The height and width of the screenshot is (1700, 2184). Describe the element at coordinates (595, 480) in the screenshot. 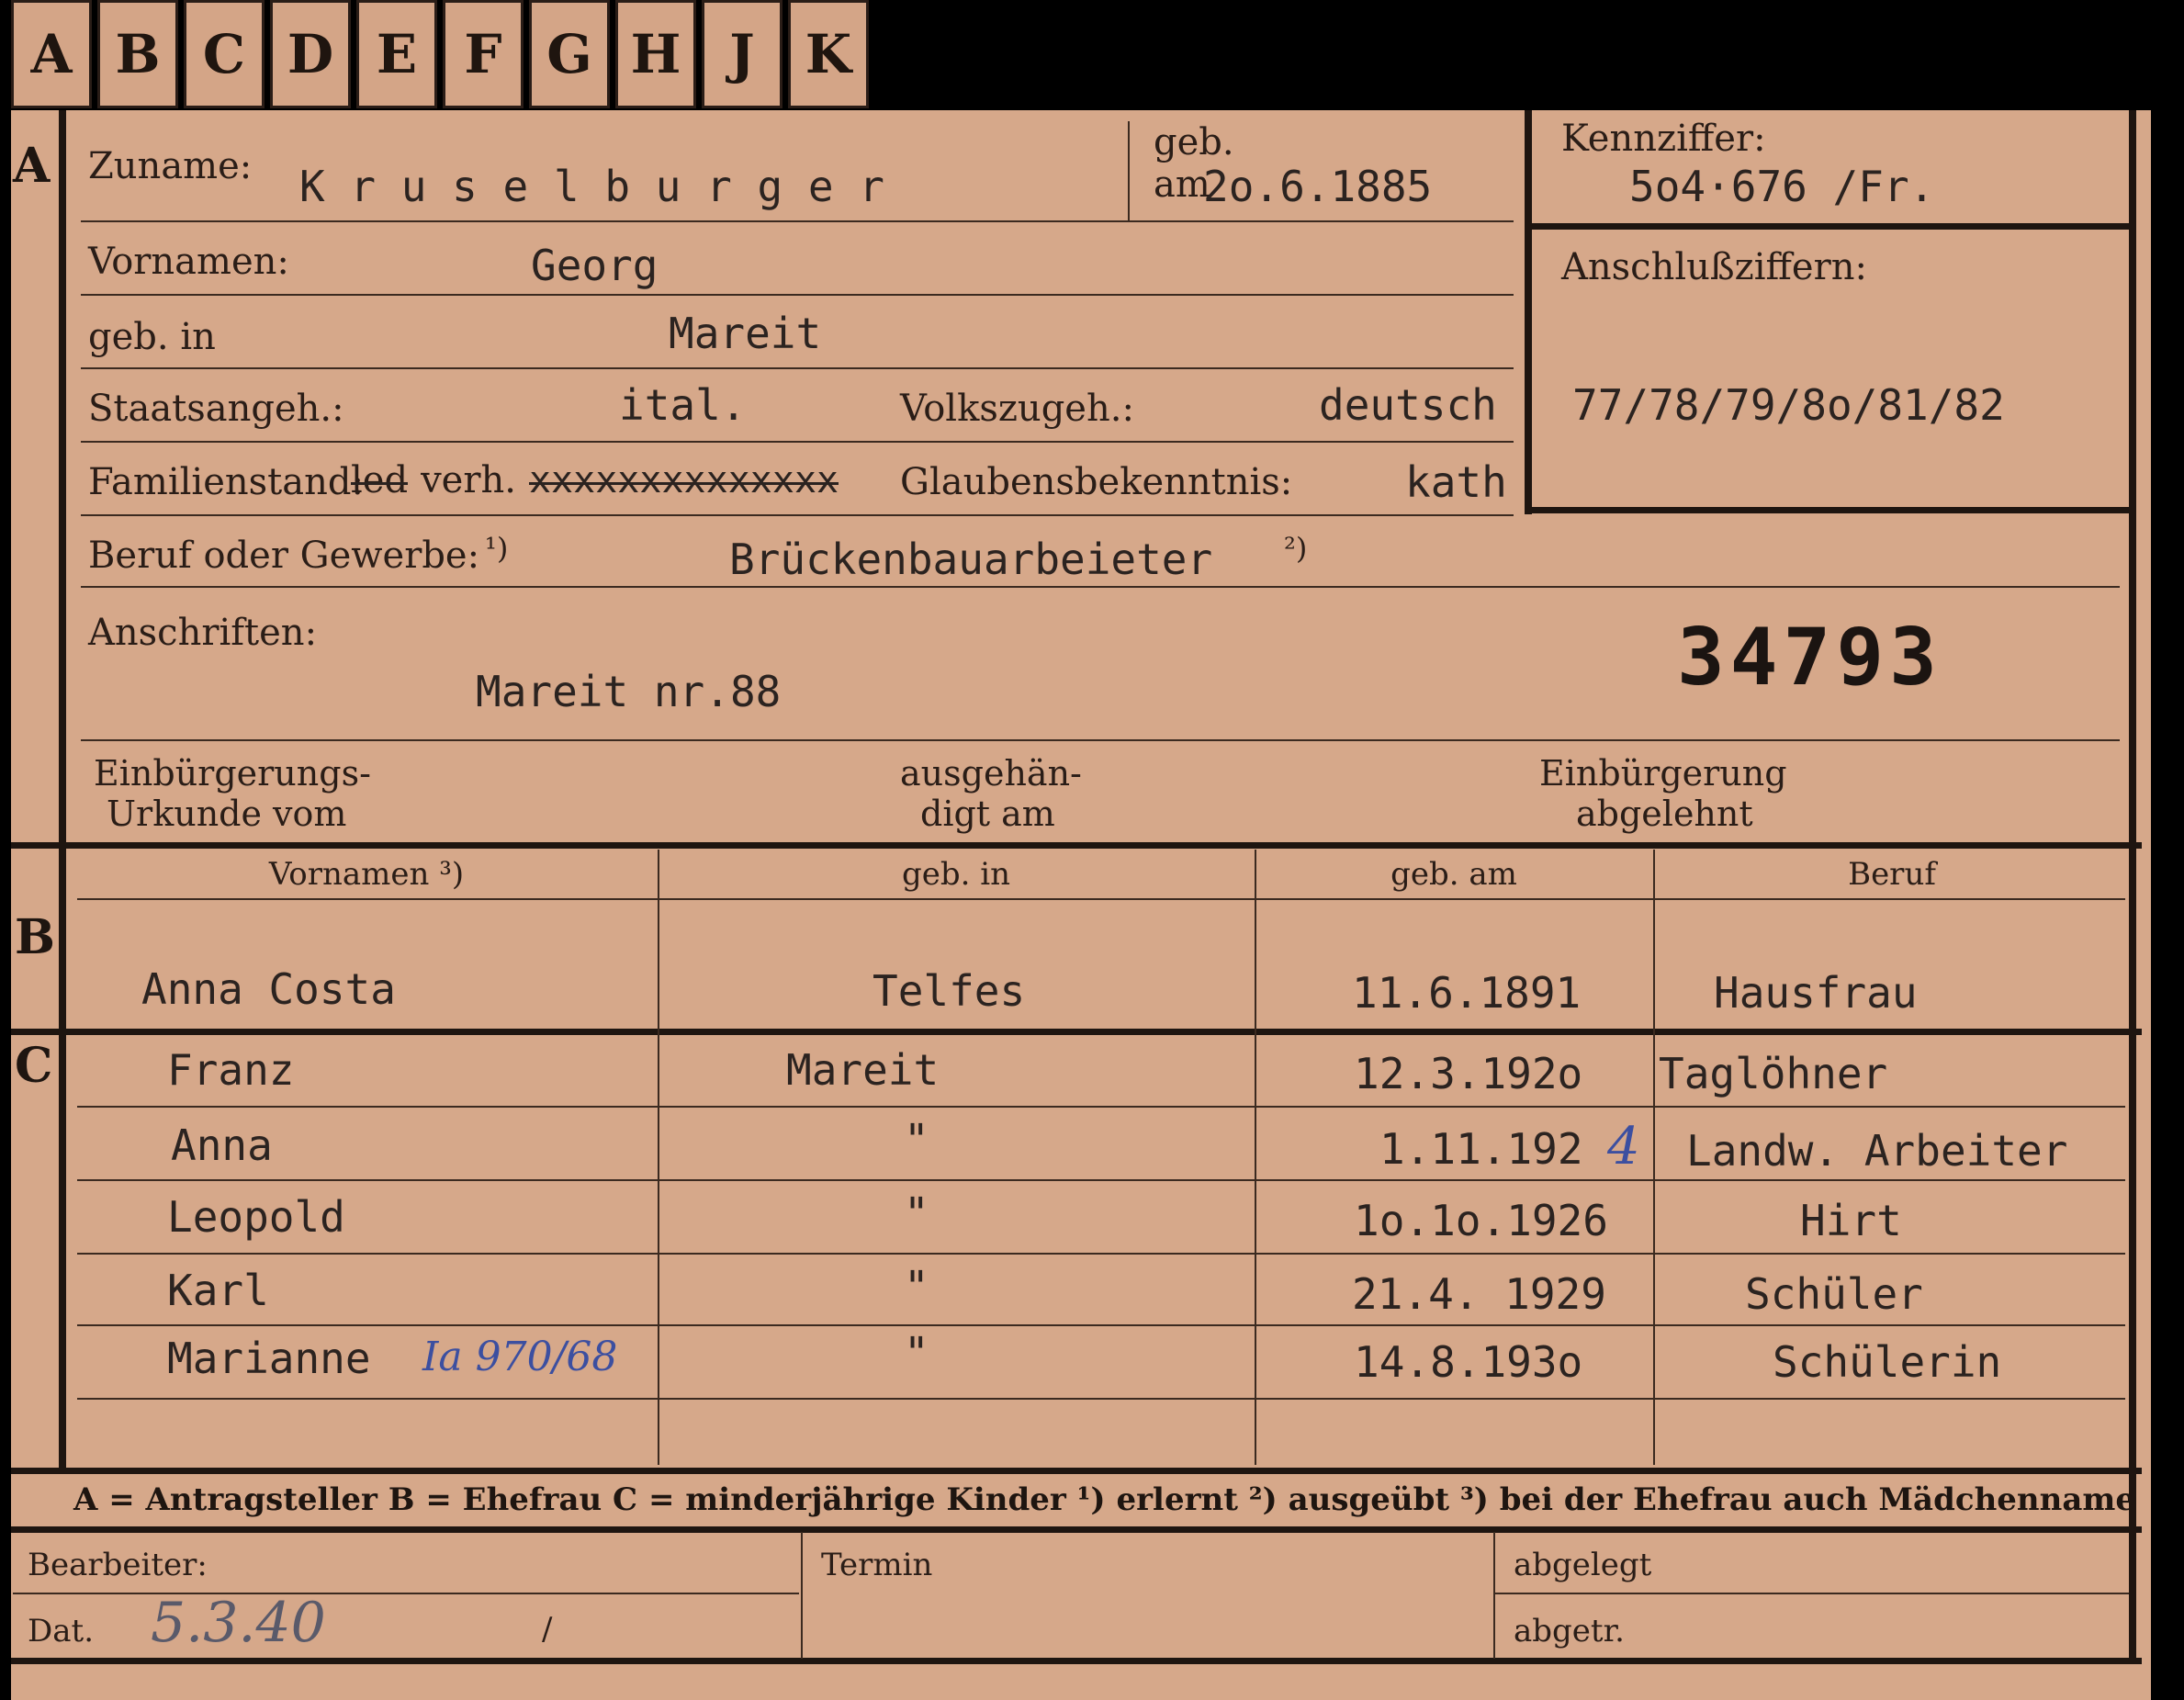

I see `familien-options: led verh. xxxxxxxxxxxxxx` at that location.